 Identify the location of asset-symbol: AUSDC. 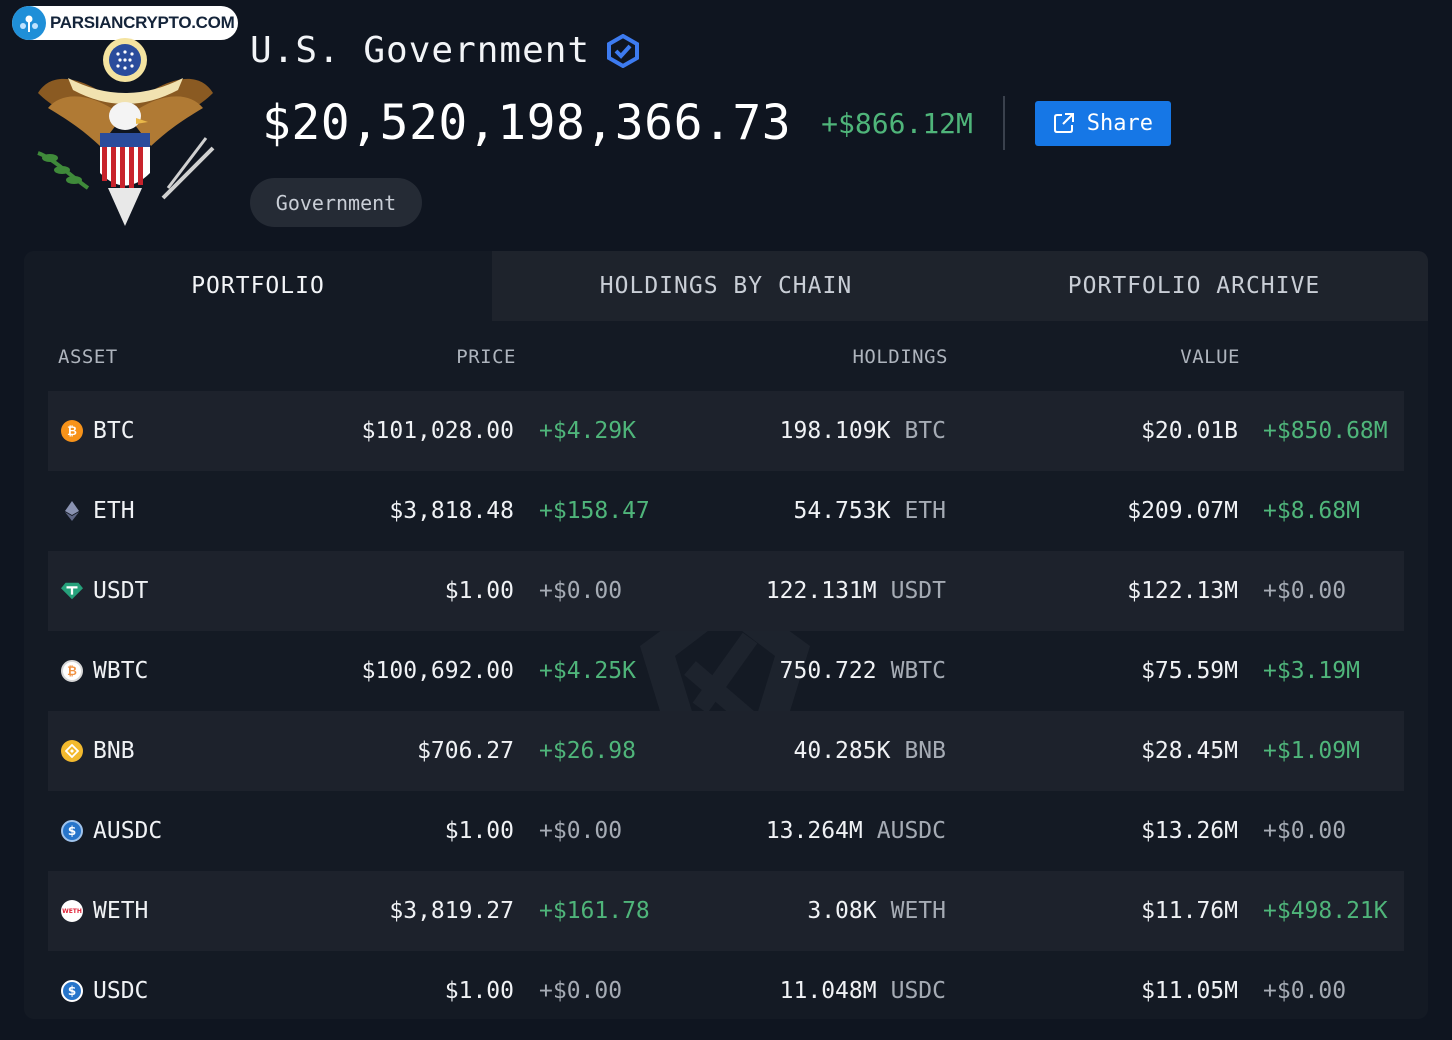
(127, 831).